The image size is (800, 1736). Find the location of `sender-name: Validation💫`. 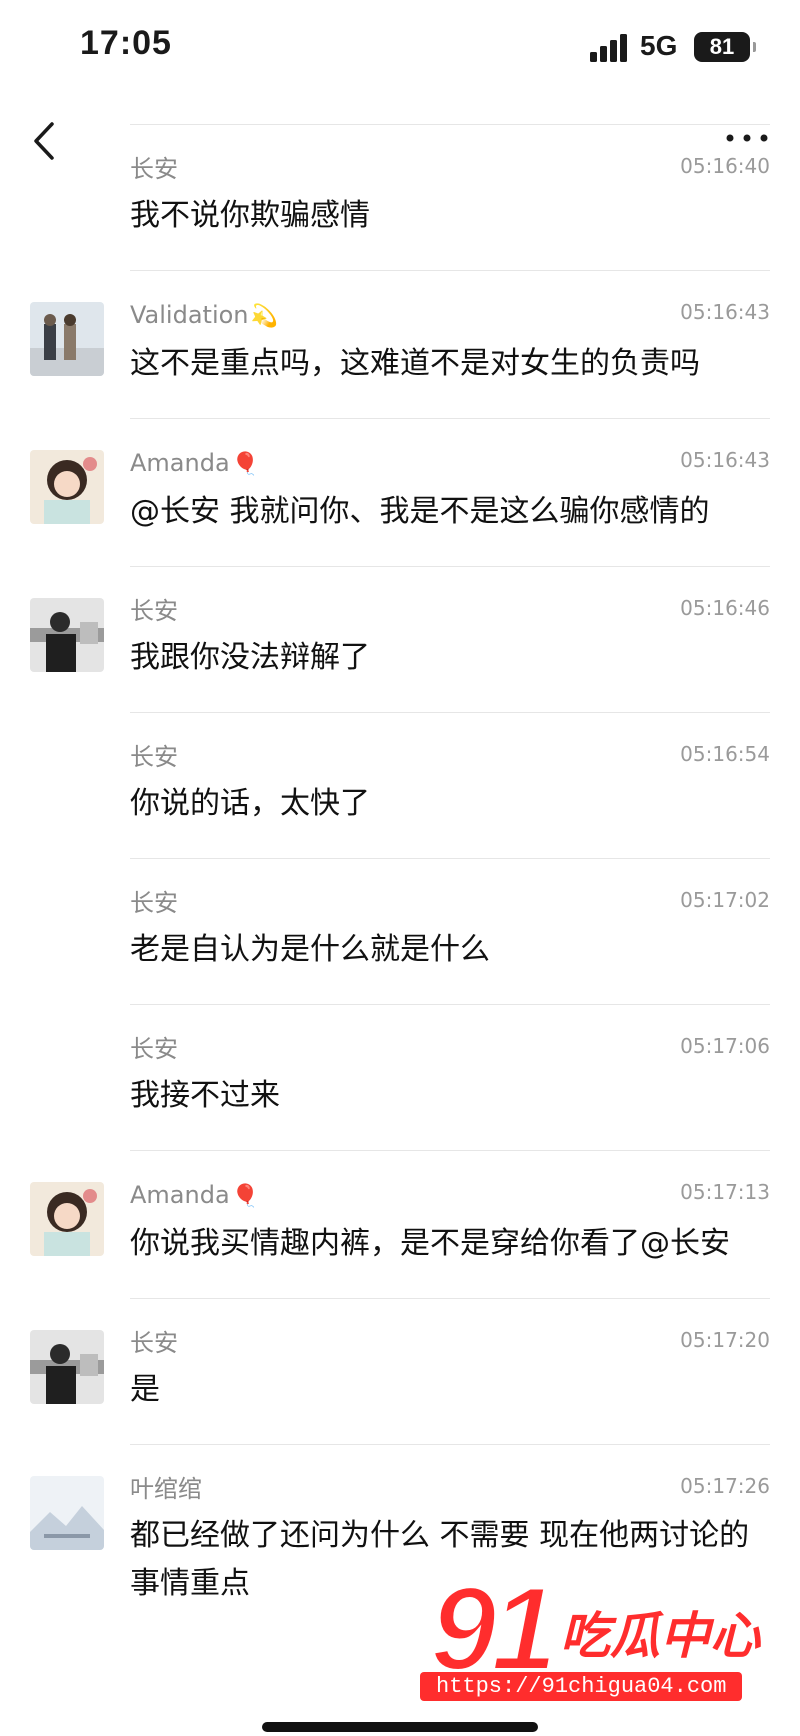

sender-name: Validation💫 is located at coordinates (450, 316).